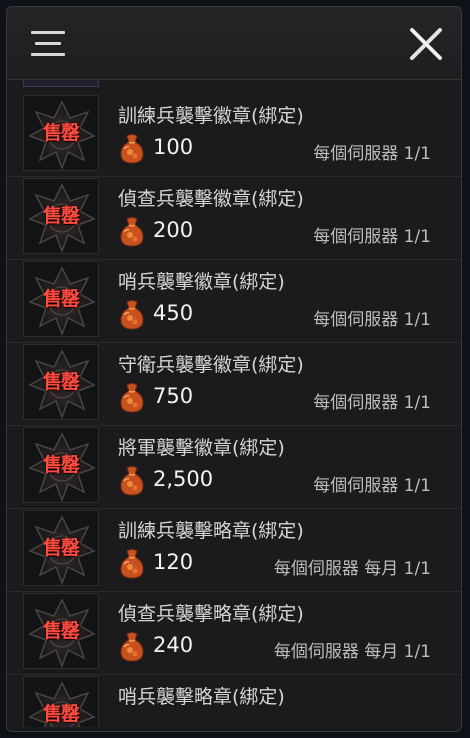 The image size is (470, 738). Describe the element at coordinates (234, 135) in the screenshot. I see `shop-item-row: 售罄 訓練兵襲擊徽章(綁定) 100 每個伺服器 1/1` at that location.